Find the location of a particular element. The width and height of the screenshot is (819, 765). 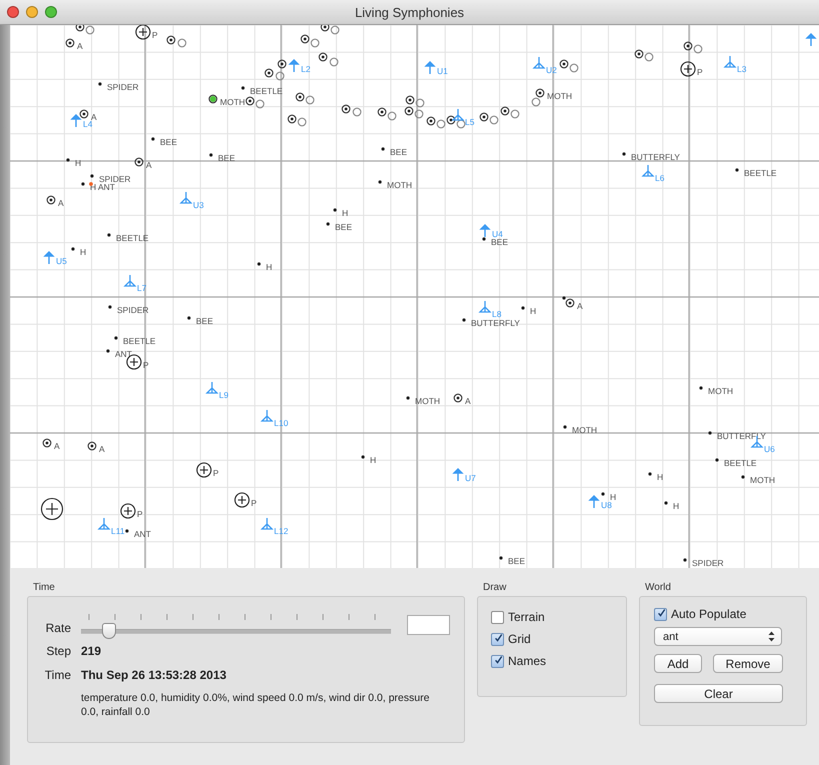

creature-label: BUTTERFLY is located at coordinates (655, 157).